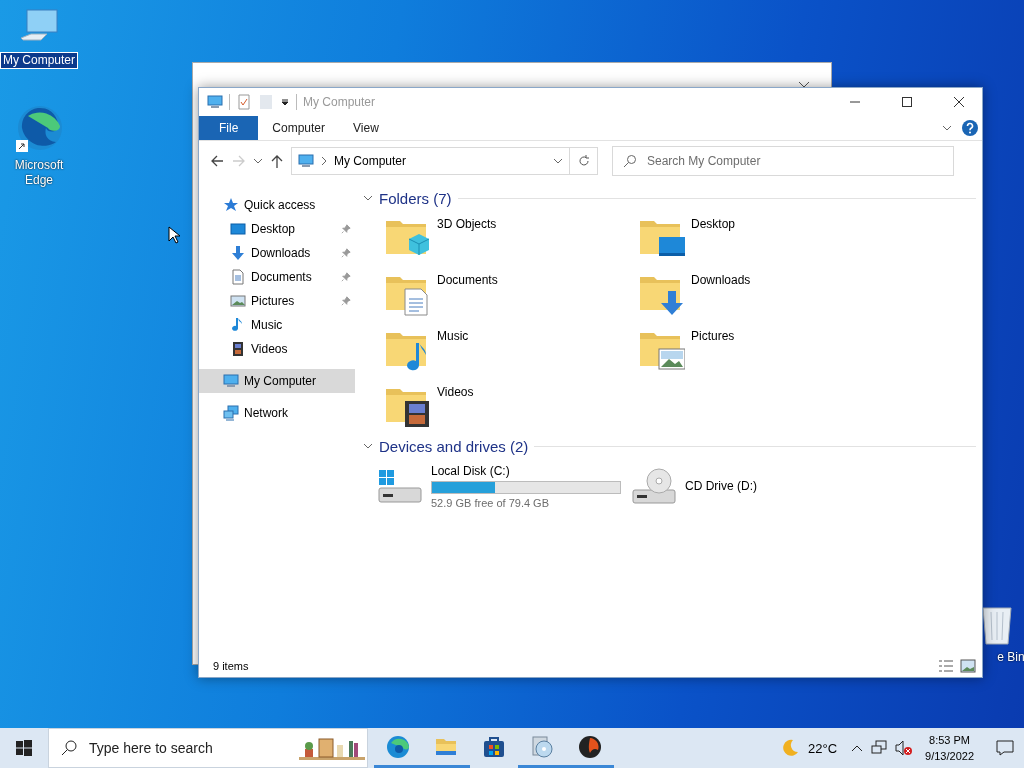 This screenshot has width=1024, height=768. I want to click on up-button, so click(277, 161).